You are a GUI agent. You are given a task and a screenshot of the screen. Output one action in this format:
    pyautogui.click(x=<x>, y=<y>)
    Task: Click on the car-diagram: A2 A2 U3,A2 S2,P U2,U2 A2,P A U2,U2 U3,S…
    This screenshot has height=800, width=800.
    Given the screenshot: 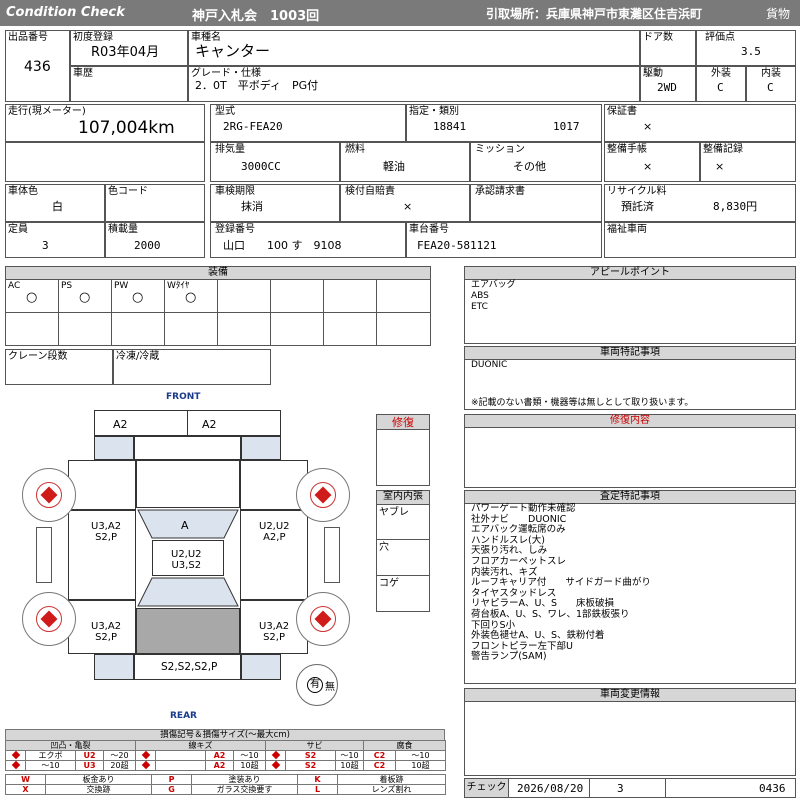 What is the action you would take?
    pyautogui.click(x=188, y=545)
    